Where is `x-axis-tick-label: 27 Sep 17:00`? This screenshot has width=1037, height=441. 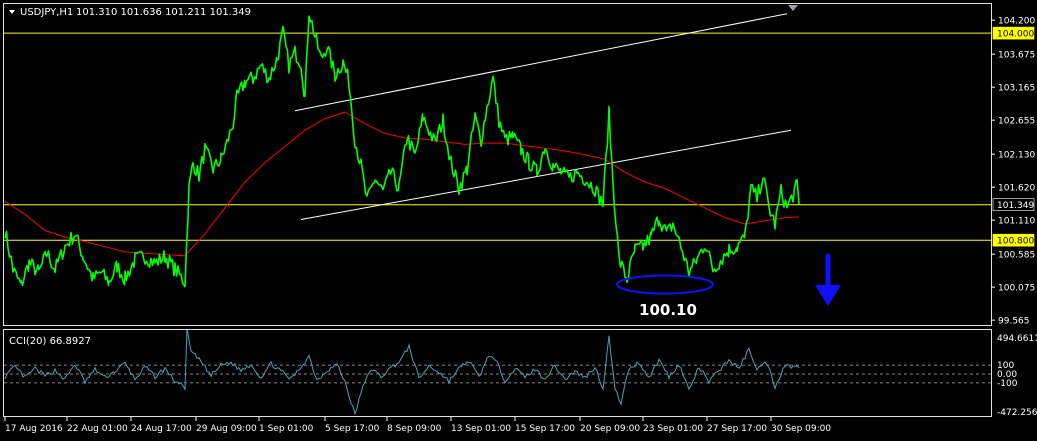 x-axis-tick-label: 27 Sep 17:00 is located at coordinates (737, 429).